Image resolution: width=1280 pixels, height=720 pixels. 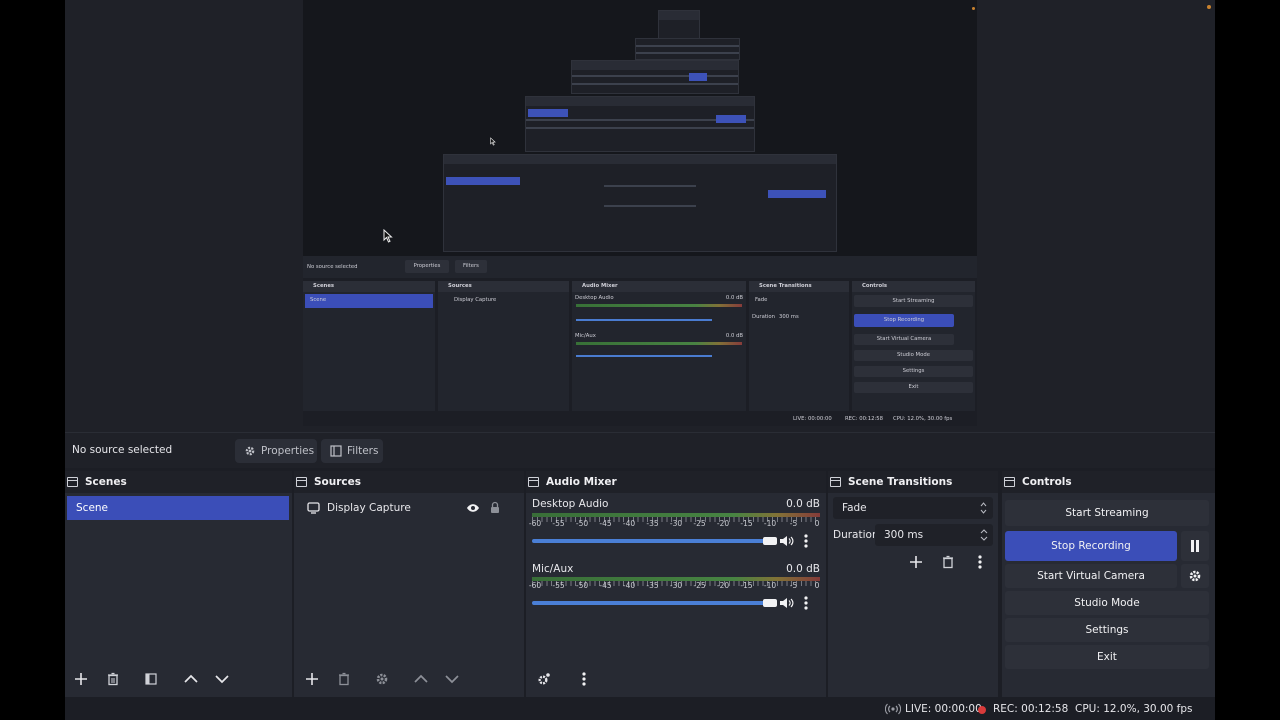 I want to click on transition-menu-button, so click(x=980, y=562).